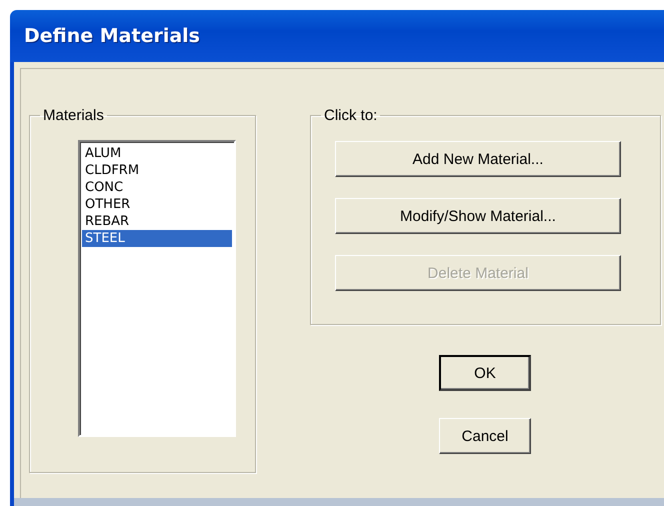 The image size is (664, 506). What do you see at coordinates (157, 204) in the screenshot?
I see `list-item: OTHER` at bounding box center [157, 204].